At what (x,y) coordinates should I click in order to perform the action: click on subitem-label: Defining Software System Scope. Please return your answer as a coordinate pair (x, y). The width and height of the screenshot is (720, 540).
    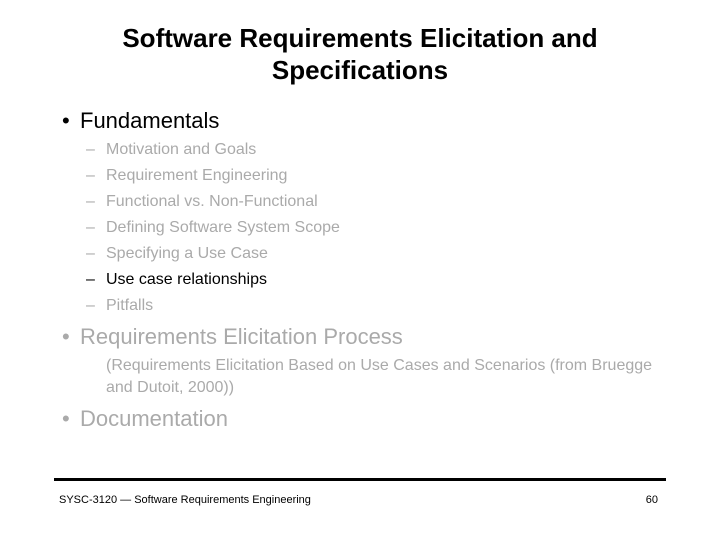
    Looking at the image, I should click on (223, 227).